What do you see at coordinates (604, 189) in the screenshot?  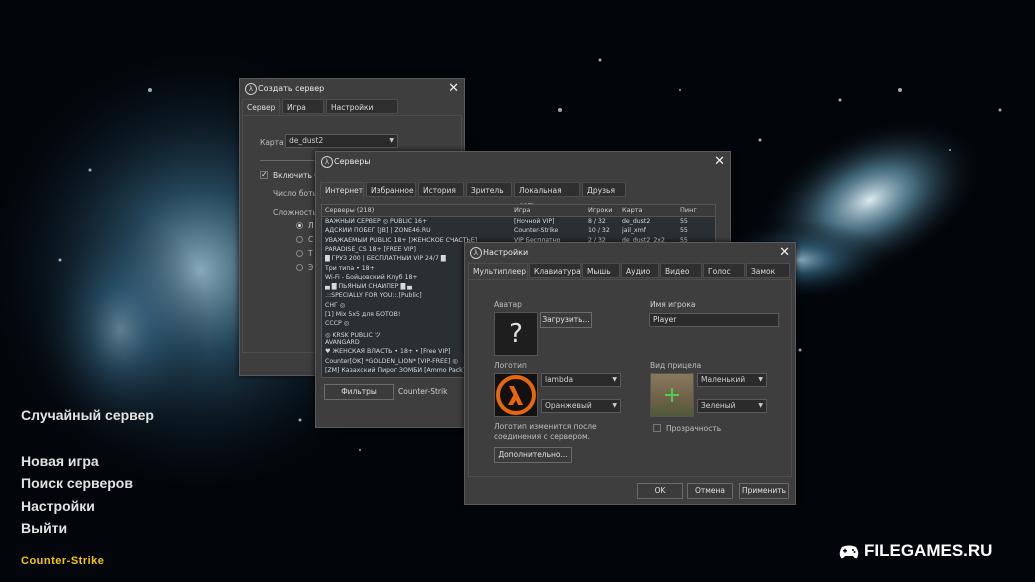 I see `tab-friends: Друзья` at bounding box center [604, 189].